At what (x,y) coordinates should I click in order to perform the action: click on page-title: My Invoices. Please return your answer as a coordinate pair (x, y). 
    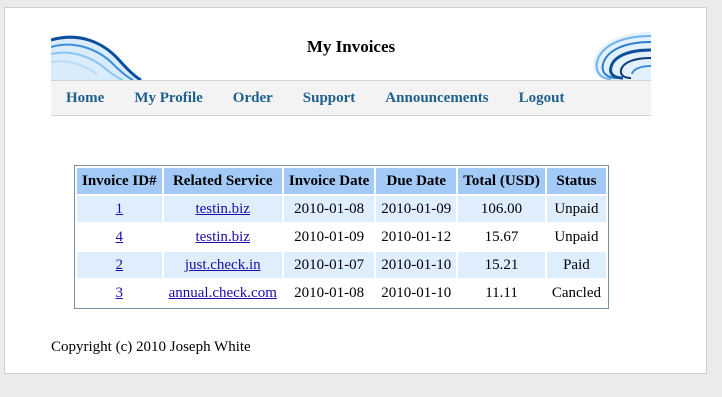
    Looking at the image, I should click on (351, 46).